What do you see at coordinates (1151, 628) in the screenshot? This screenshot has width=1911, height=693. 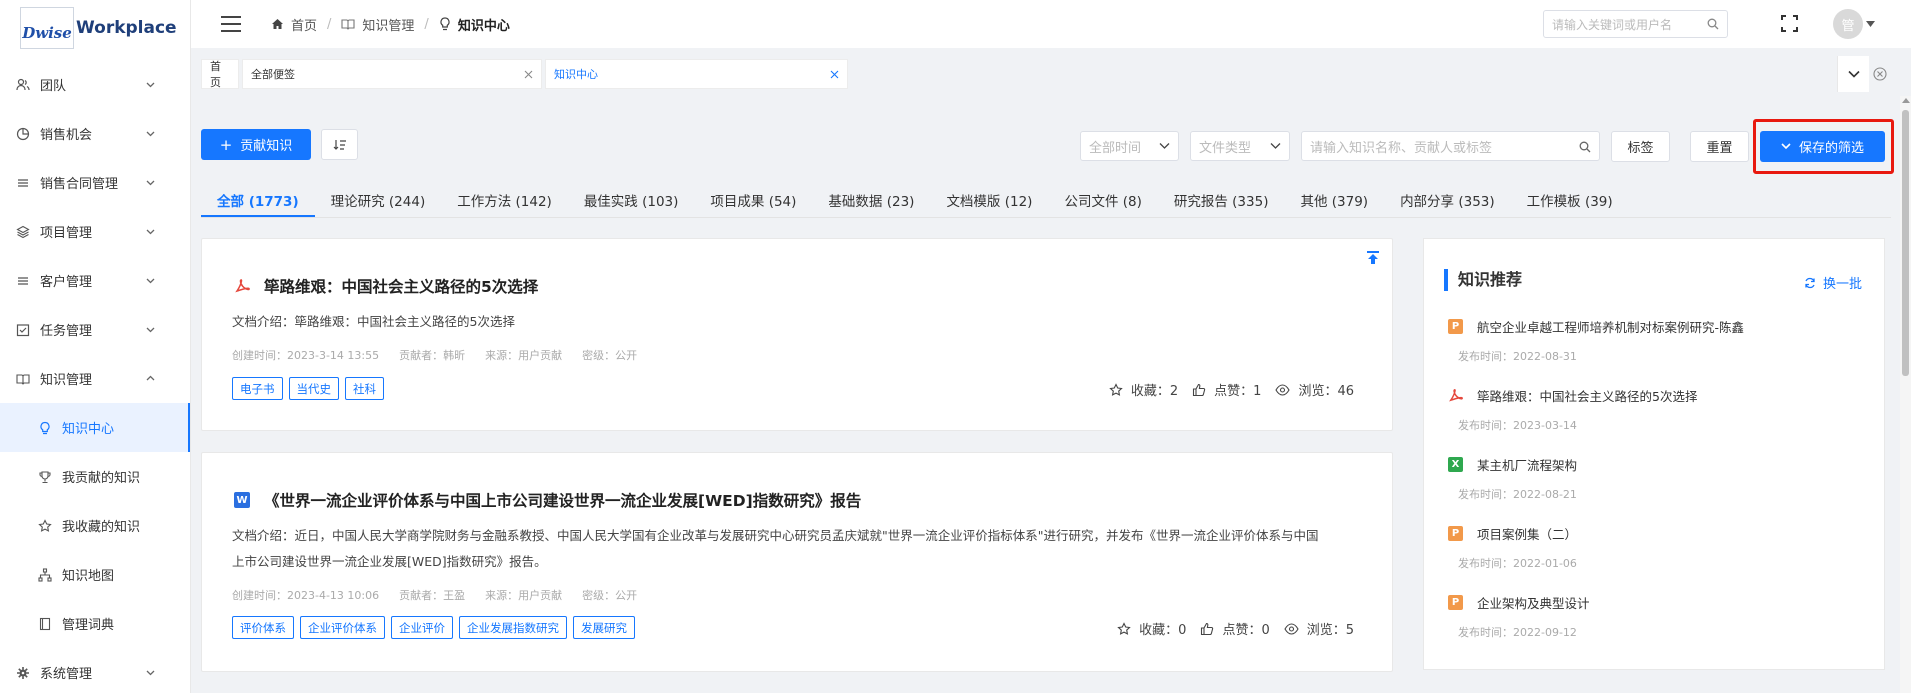 I see `favorite-stat: 收藏：0` at bounding box center [1151, 628].